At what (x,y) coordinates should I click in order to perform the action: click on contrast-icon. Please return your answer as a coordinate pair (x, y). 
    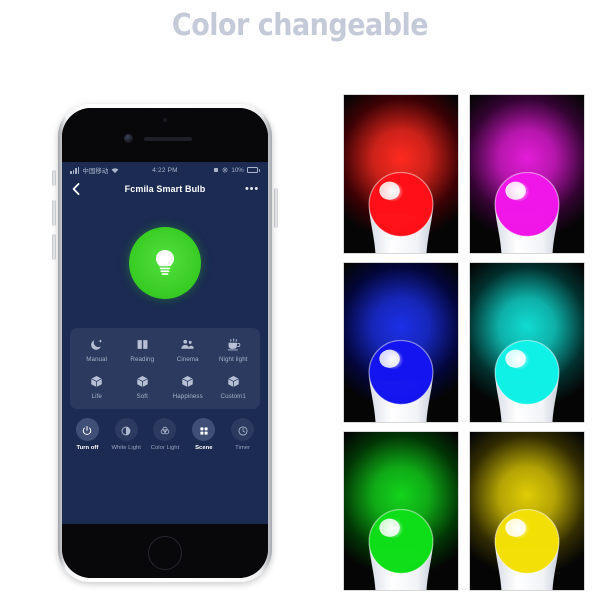
    Looking at the image, I should click on (126, 430).